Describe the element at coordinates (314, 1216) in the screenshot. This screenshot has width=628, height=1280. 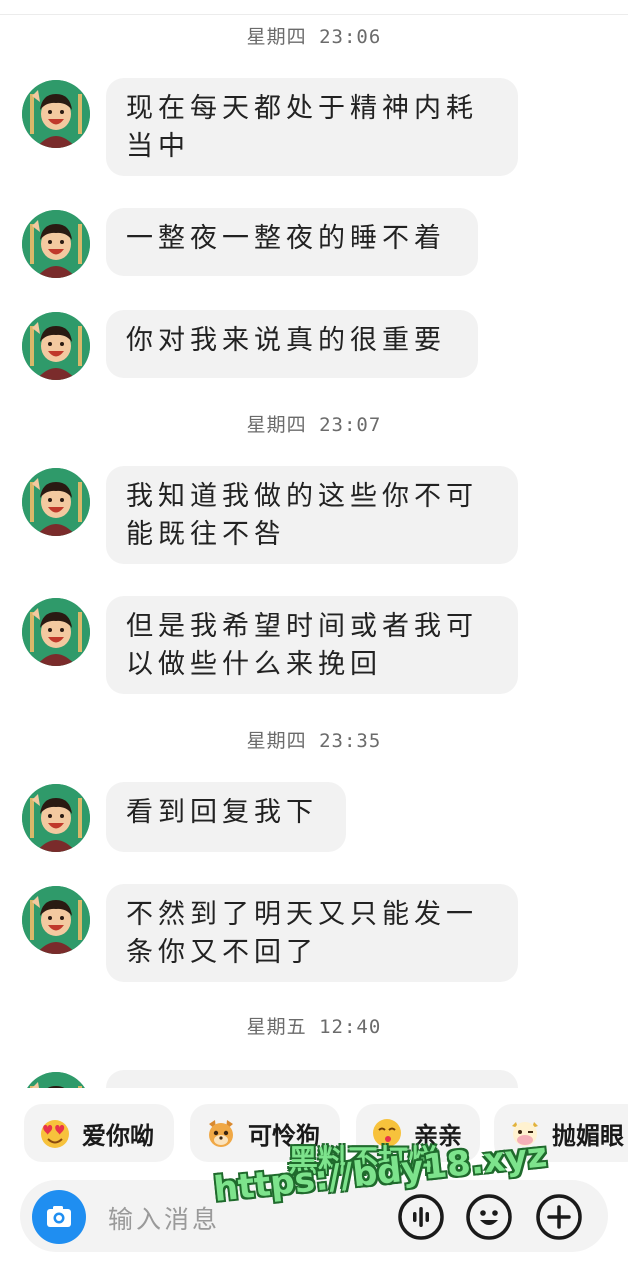
I see `message-composer: 输入消息` at that location.